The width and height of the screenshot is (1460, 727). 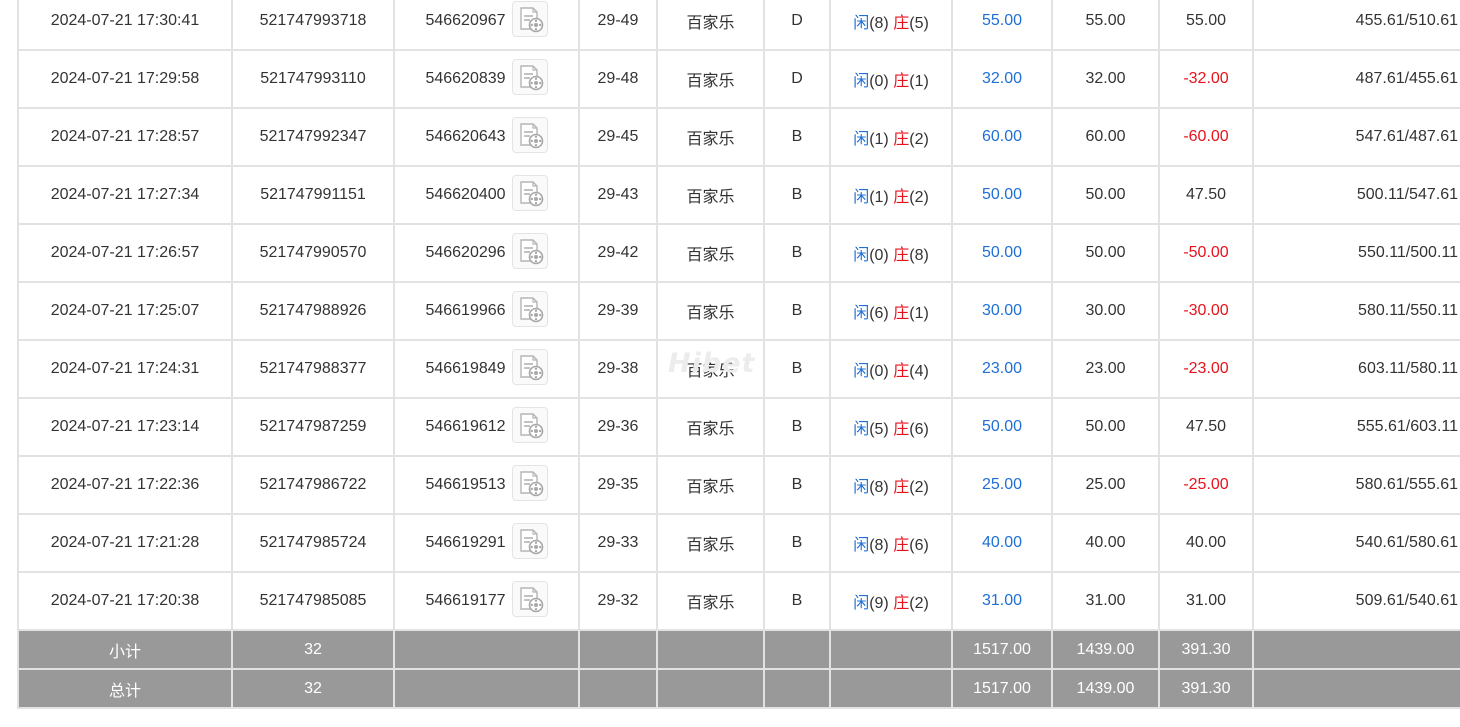 I want to click on hand-result: 闲(1) 庄(2), so click(x=891, y=195).